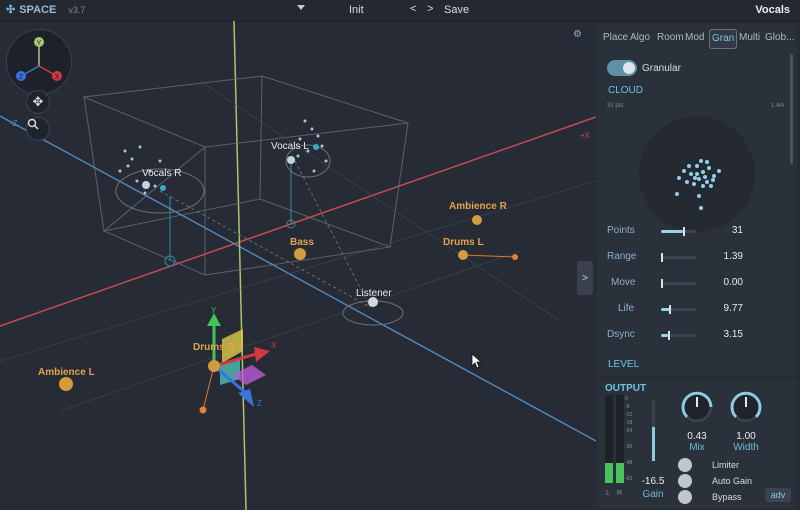 This screenshot has height=510, width=800. I want to click on tab-gran: Gran, so click(723, 39).